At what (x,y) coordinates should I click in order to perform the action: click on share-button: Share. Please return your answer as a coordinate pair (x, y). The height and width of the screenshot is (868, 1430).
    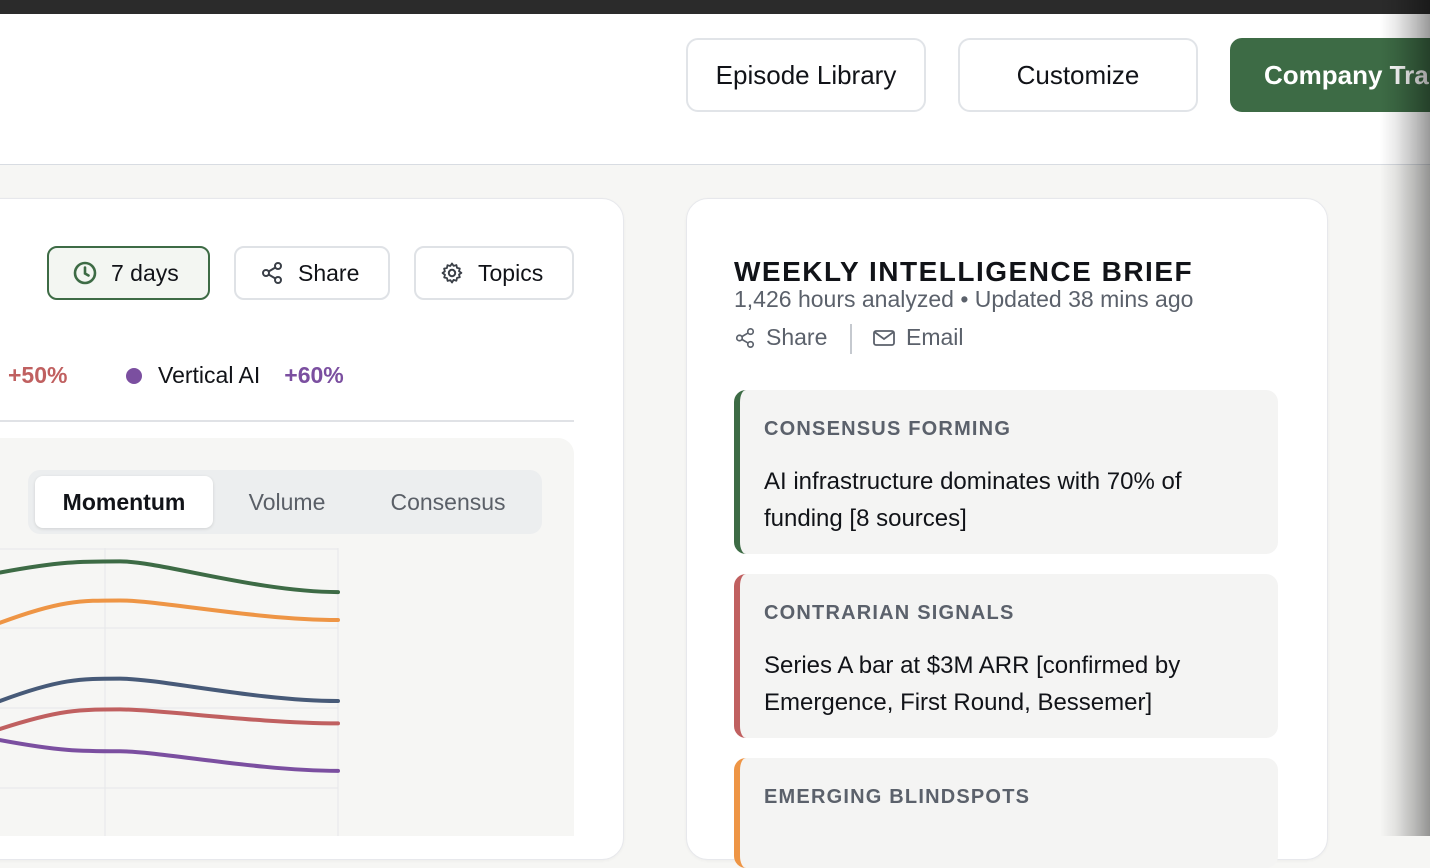
    Looking at the image, I should click on (312, 273).